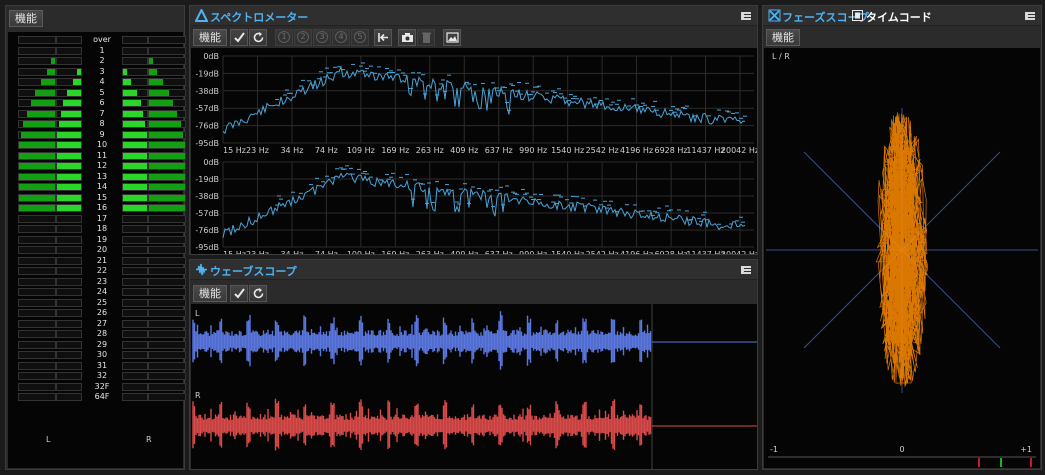  Describe the element at coordinates (102, 177) in the screenshot. I see `meter-row: 13` at that location.